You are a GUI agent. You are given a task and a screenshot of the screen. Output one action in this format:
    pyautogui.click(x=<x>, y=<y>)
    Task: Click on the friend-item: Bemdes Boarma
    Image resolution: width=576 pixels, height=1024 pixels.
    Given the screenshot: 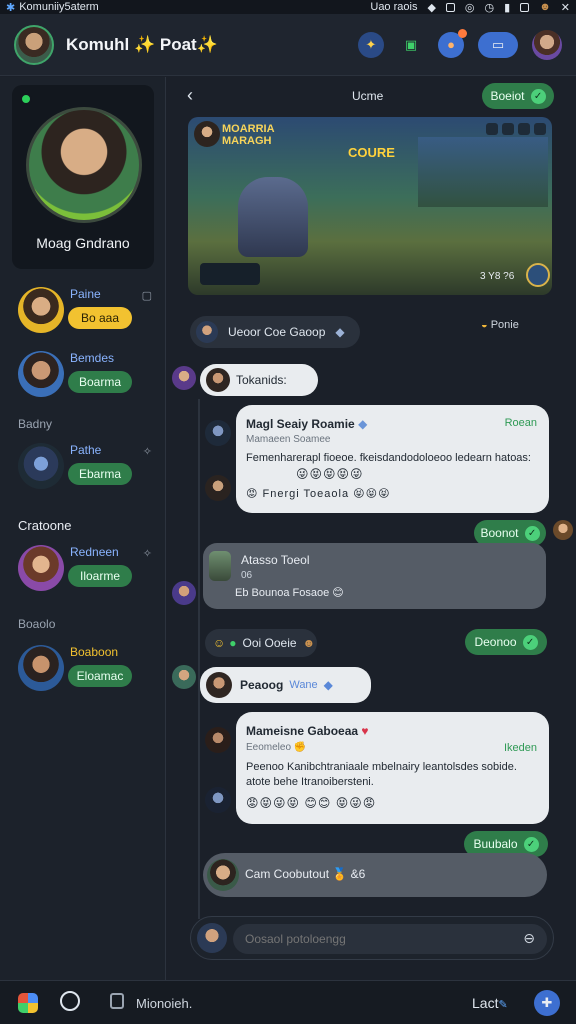 What is the action you would take?
    pyautogui.click(x=88, y=375)
    